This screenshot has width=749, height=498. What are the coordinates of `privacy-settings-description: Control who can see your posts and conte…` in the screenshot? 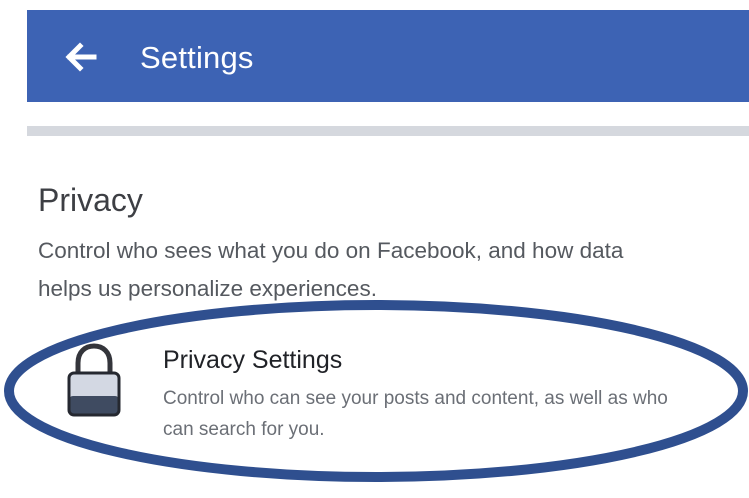 It's located at (415, 414).